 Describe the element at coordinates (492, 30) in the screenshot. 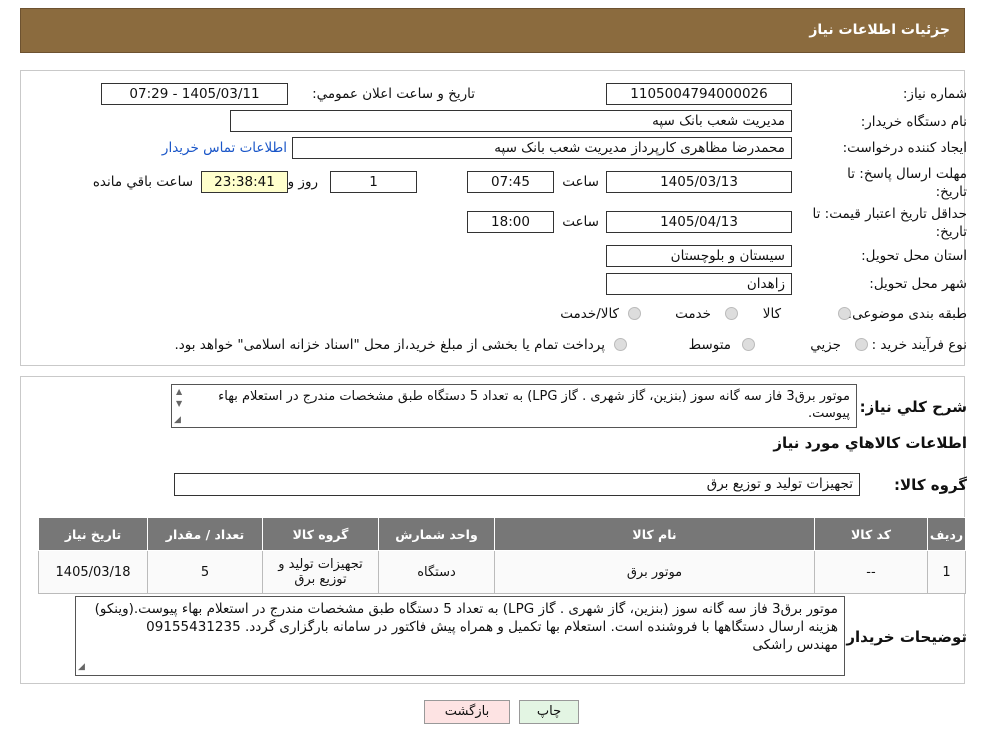

I see `page-header: جزئیات اطلاعات نیاز` at that location.